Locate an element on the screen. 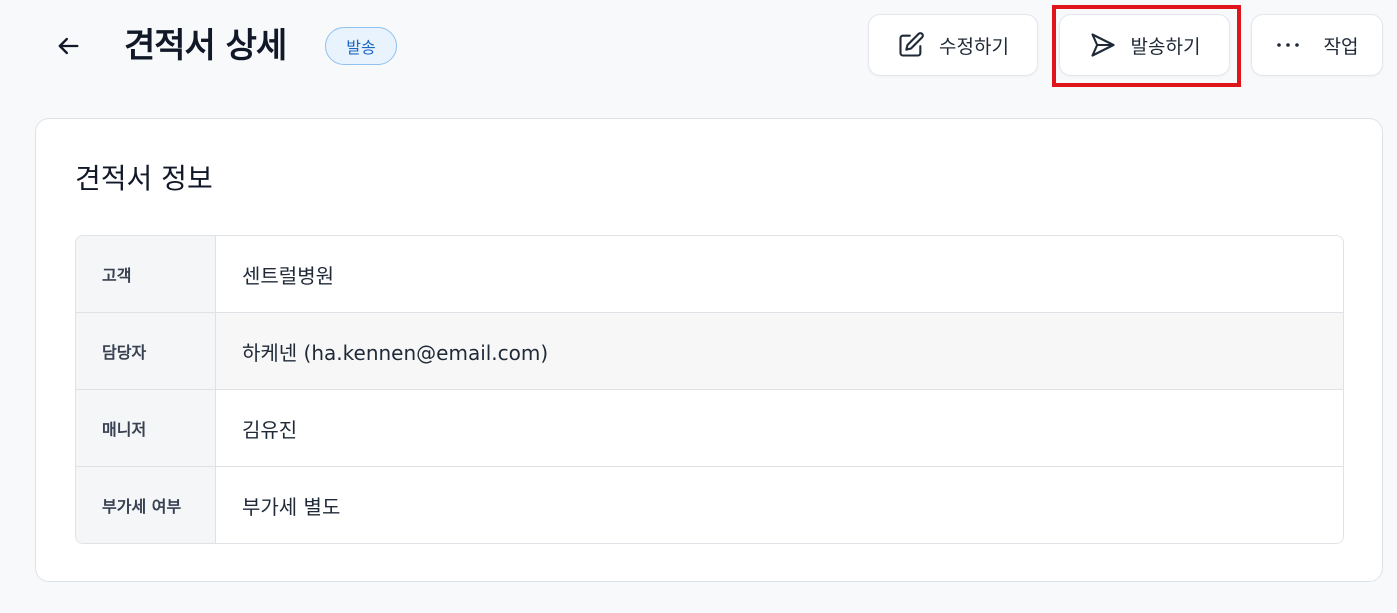  row-label: 담당자 is located at coordinates (146, 351).